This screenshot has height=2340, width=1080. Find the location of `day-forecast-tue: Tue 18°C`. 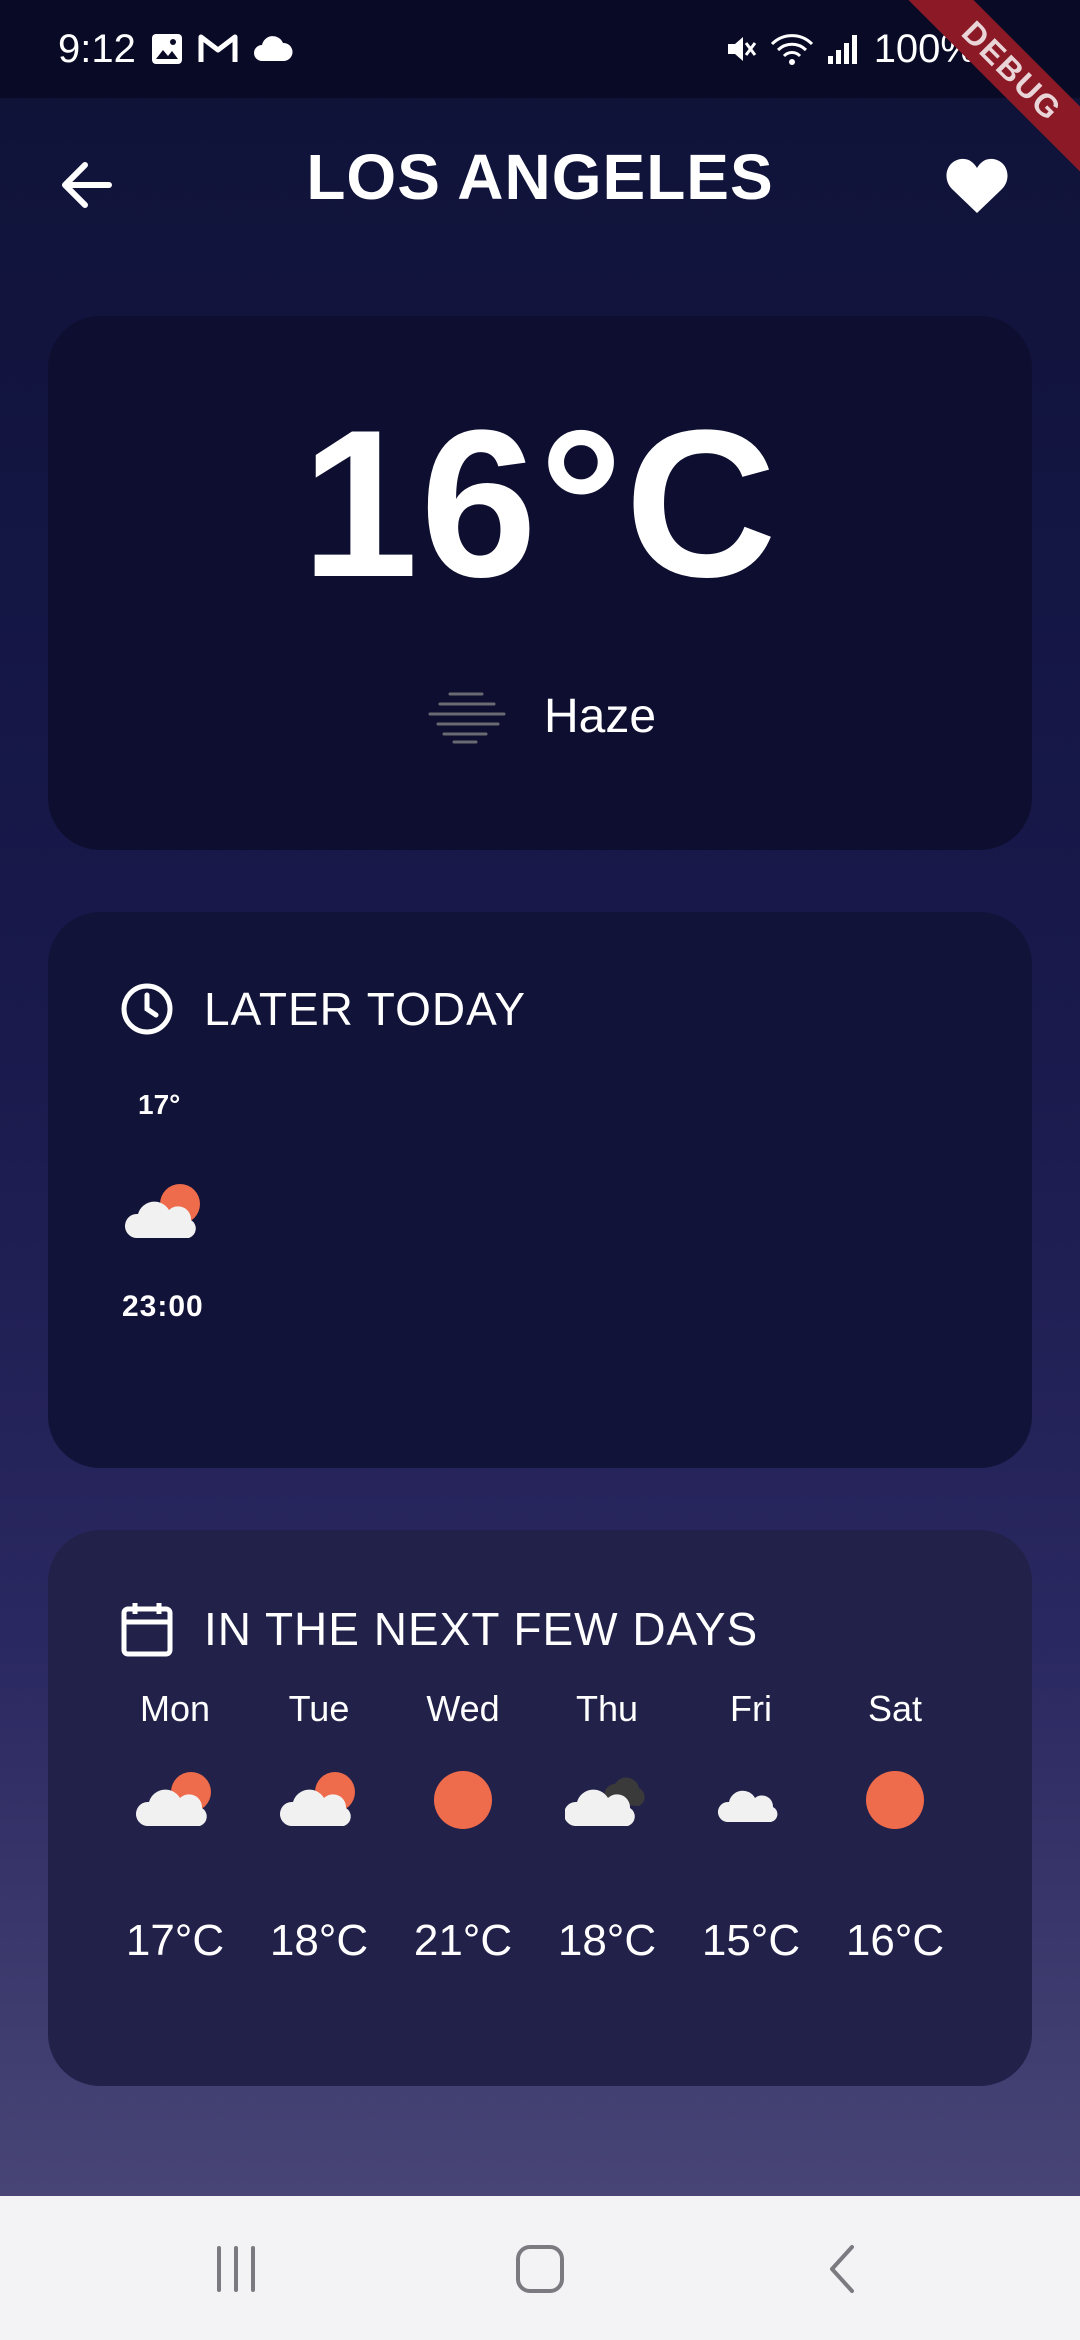

day-forecast-tue: Tue 18°C is located at coordinates (319, 1828).